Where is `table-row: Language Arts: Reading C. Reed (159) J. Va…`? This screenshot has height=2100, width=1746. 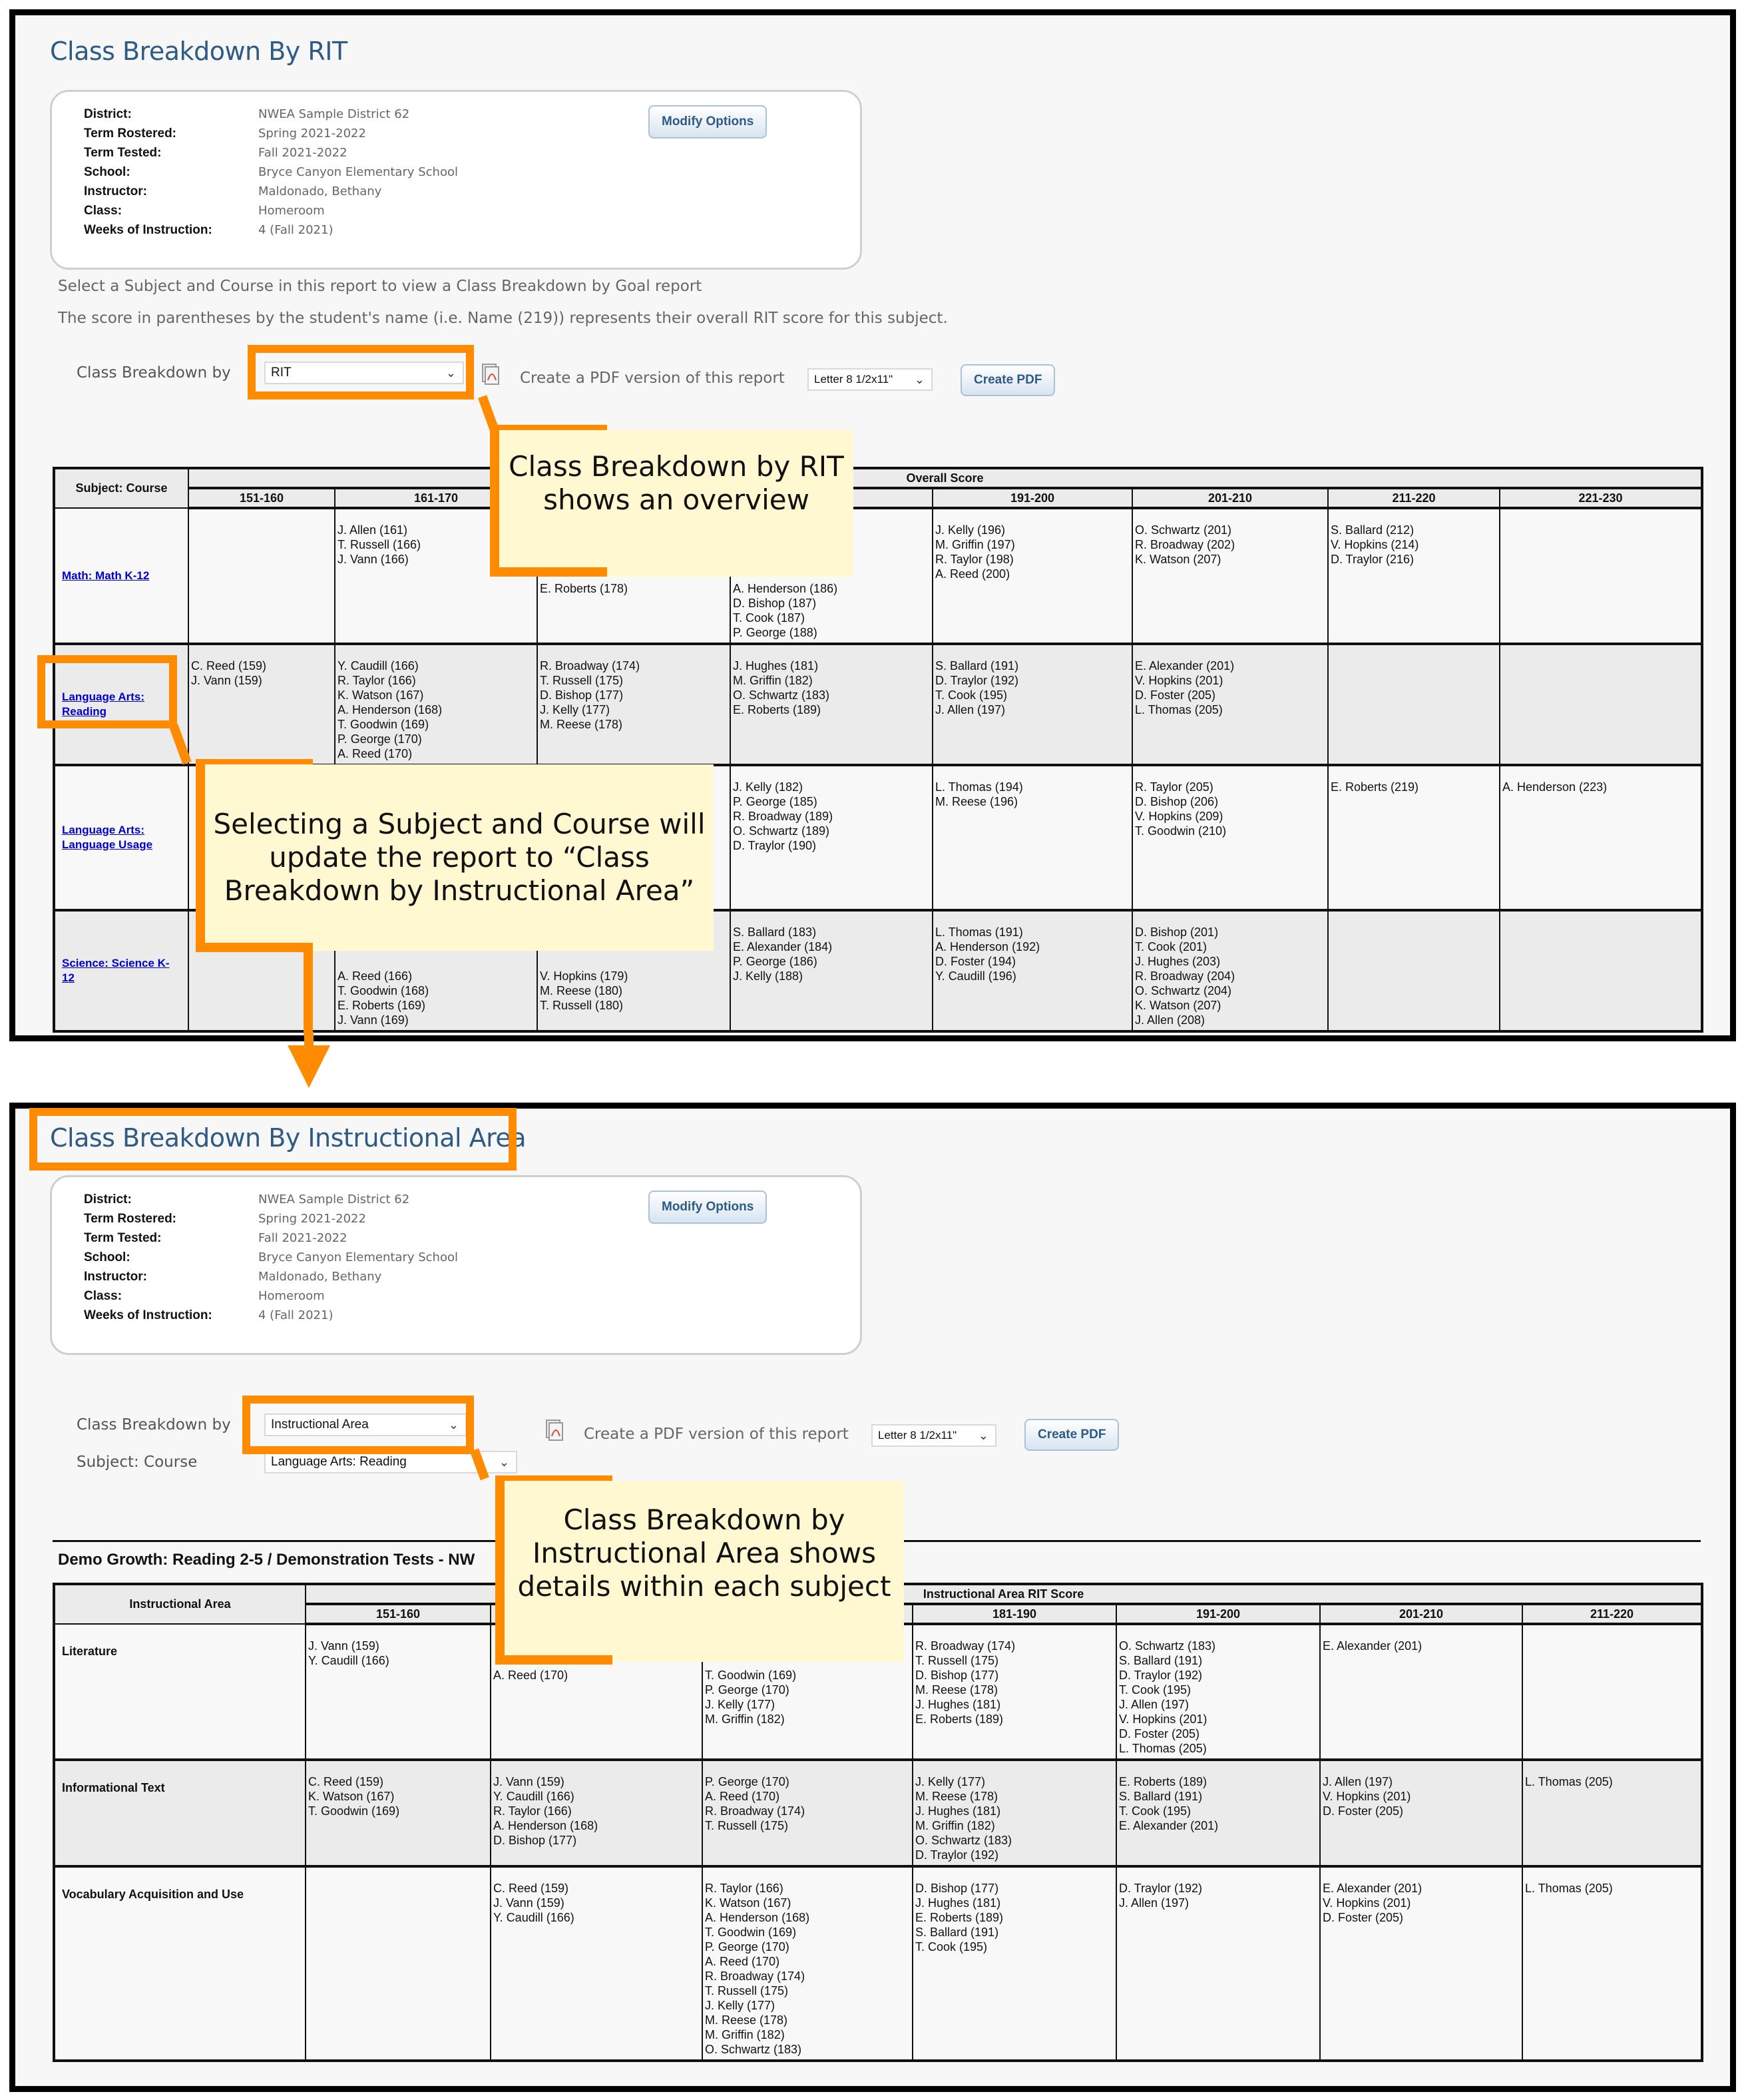
table-row: Language Arts: Reading C. Reed (159) J. Va… is located at coordinates (878, 704).